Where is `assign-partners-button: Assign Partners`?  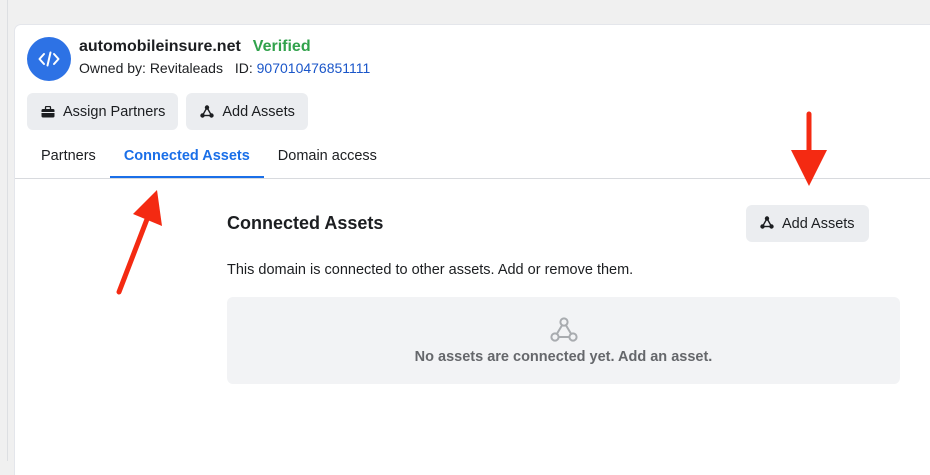 assign-partners-button: Assign Partners is located at coordinates (103, 111).